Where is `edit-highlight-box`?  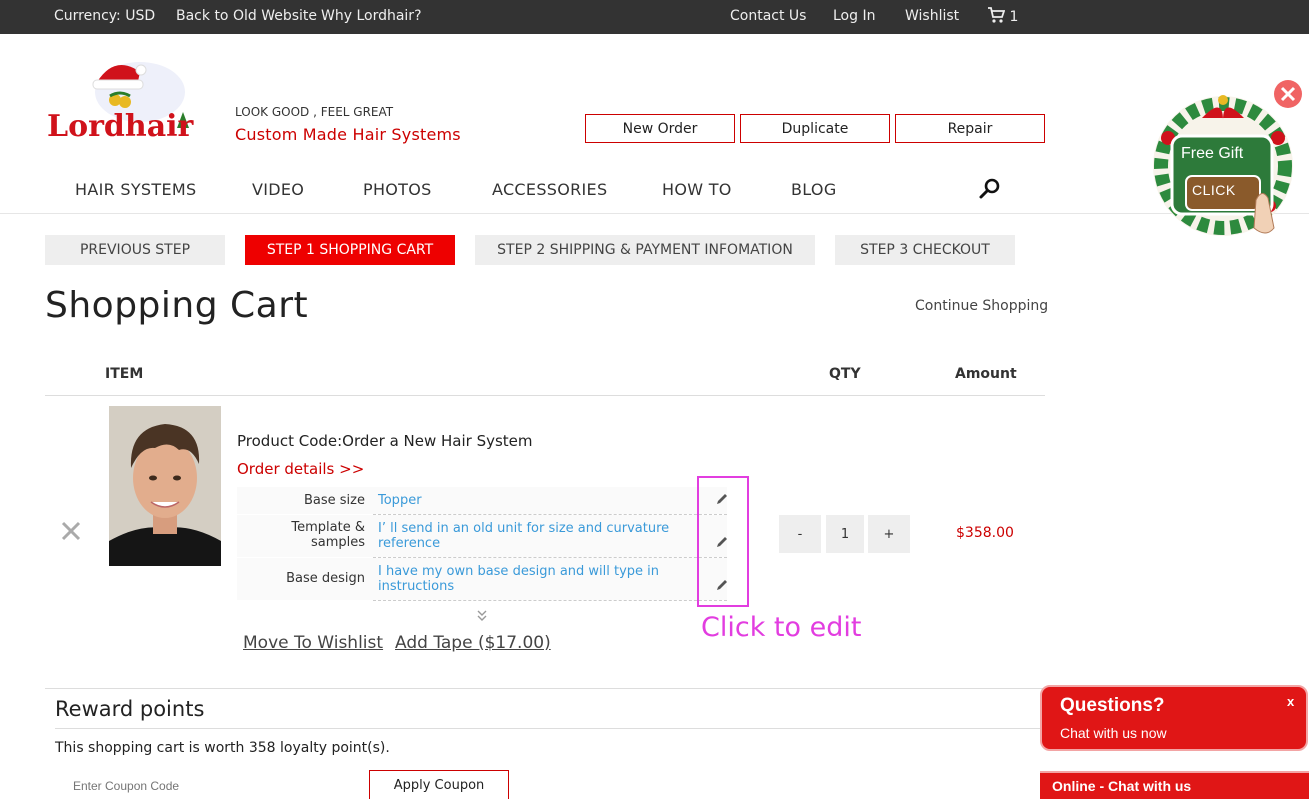 edit-highlight-box is located at coordinates (723, 541).